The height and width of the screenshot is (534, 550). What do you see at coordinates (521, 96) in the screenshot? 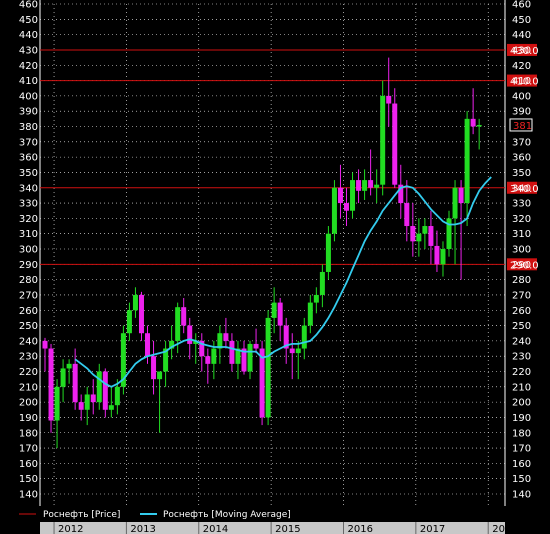
I see `y-tick-label-right: 400` at bounding box center [521, 96].